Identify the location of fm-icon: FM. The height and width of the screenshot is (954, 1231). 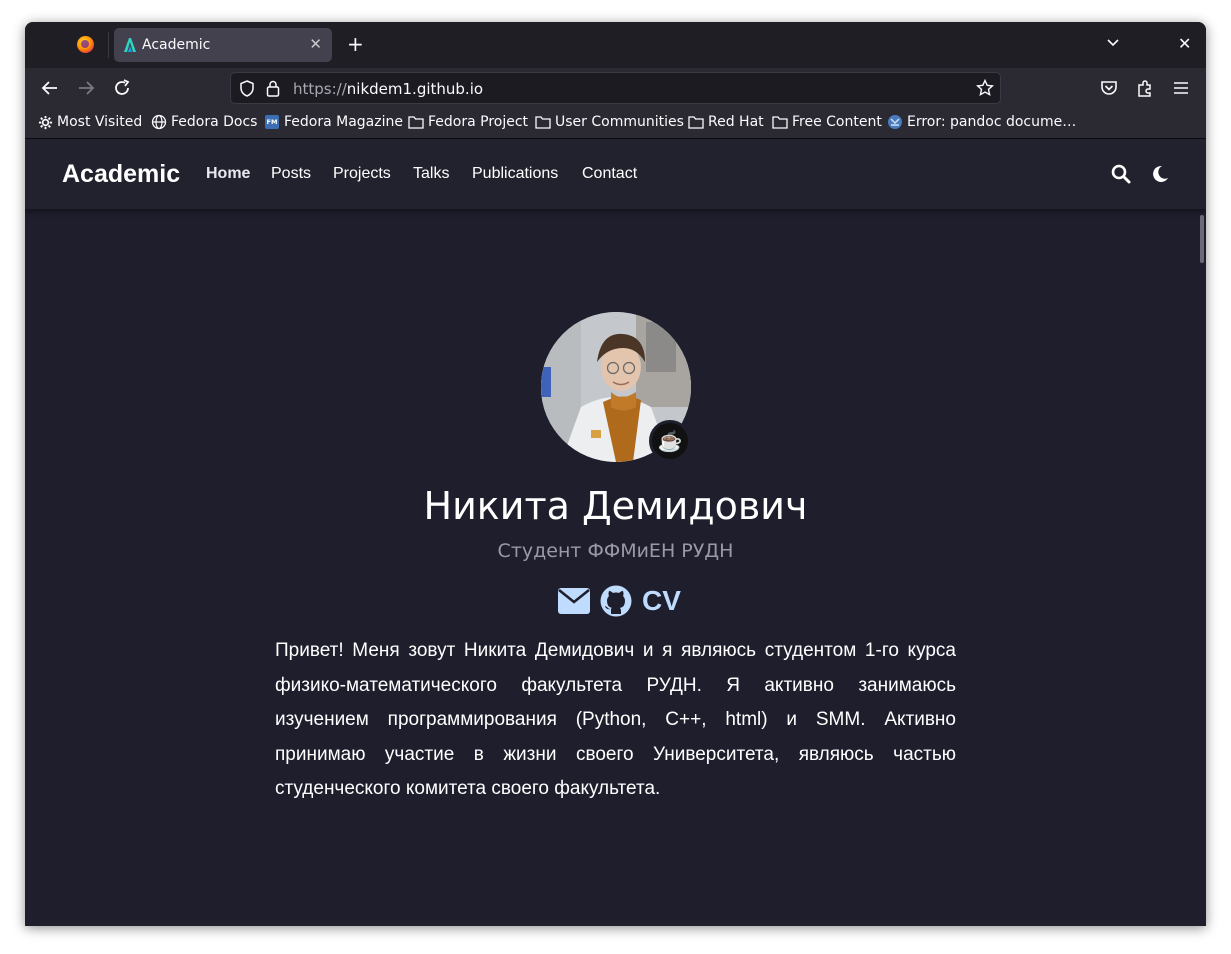
(272, 122).